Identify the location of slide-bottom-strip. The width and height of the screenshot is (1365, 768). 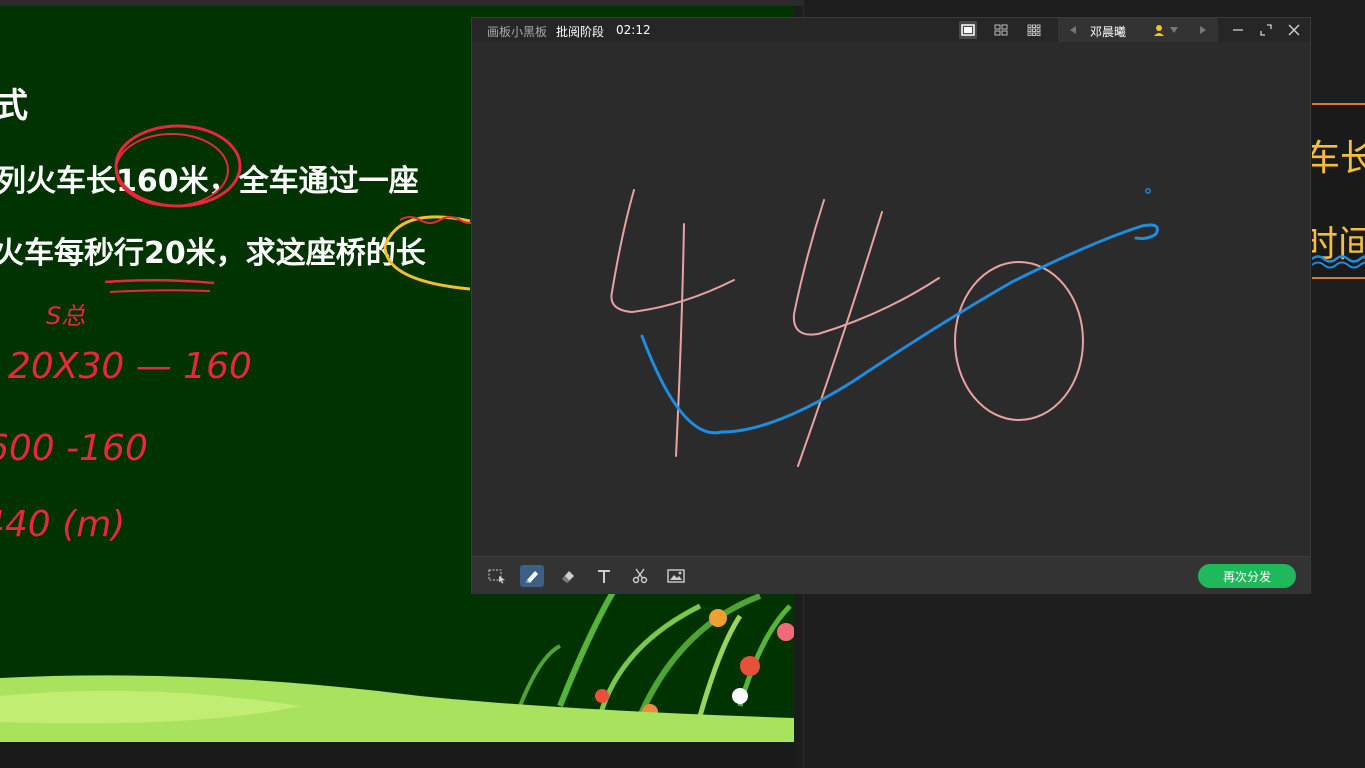
(397, 755).